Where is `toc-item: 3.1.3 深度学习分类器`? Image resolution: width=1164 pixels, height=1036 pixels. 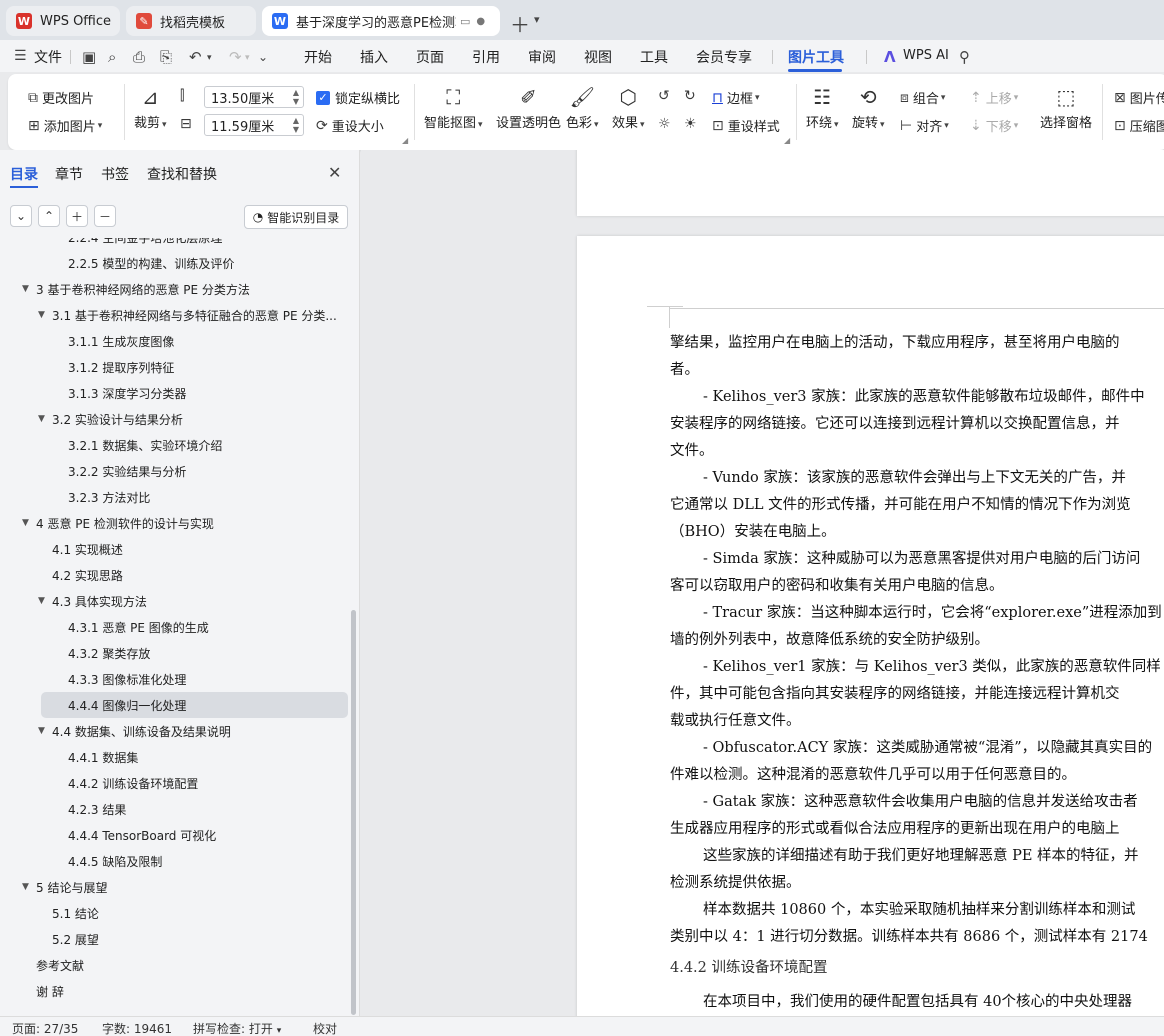 toc-item: 3.1.3 深度学习分类器 is located at coordinates (175, 393).